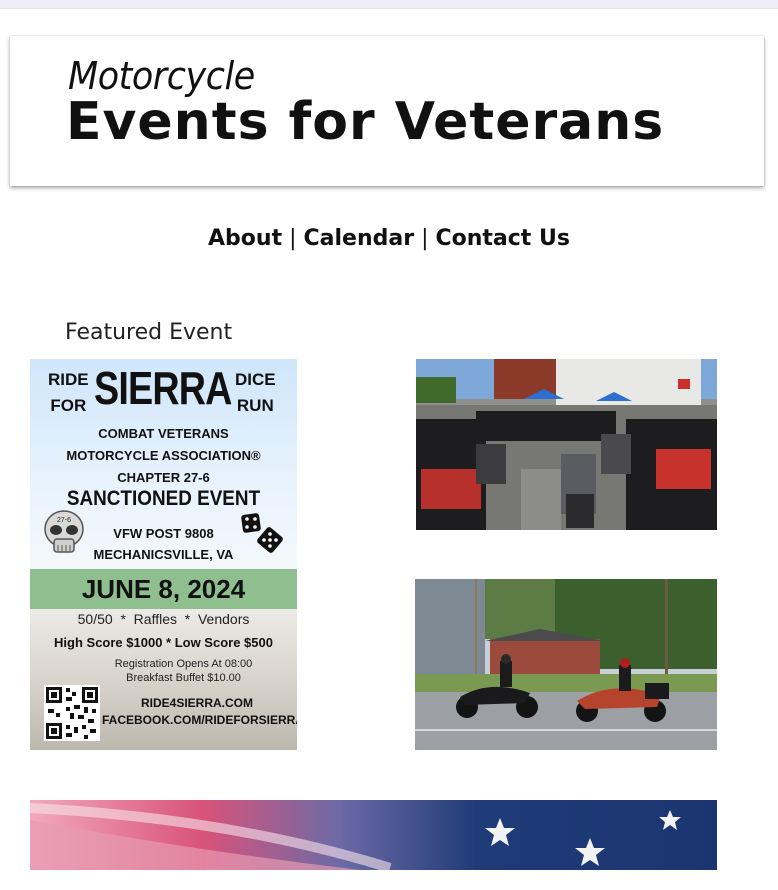 The width and height of the screenshot is (778, 890). I want to click on main-nav: About | Calendar | Contact Us, so click(389, 238).